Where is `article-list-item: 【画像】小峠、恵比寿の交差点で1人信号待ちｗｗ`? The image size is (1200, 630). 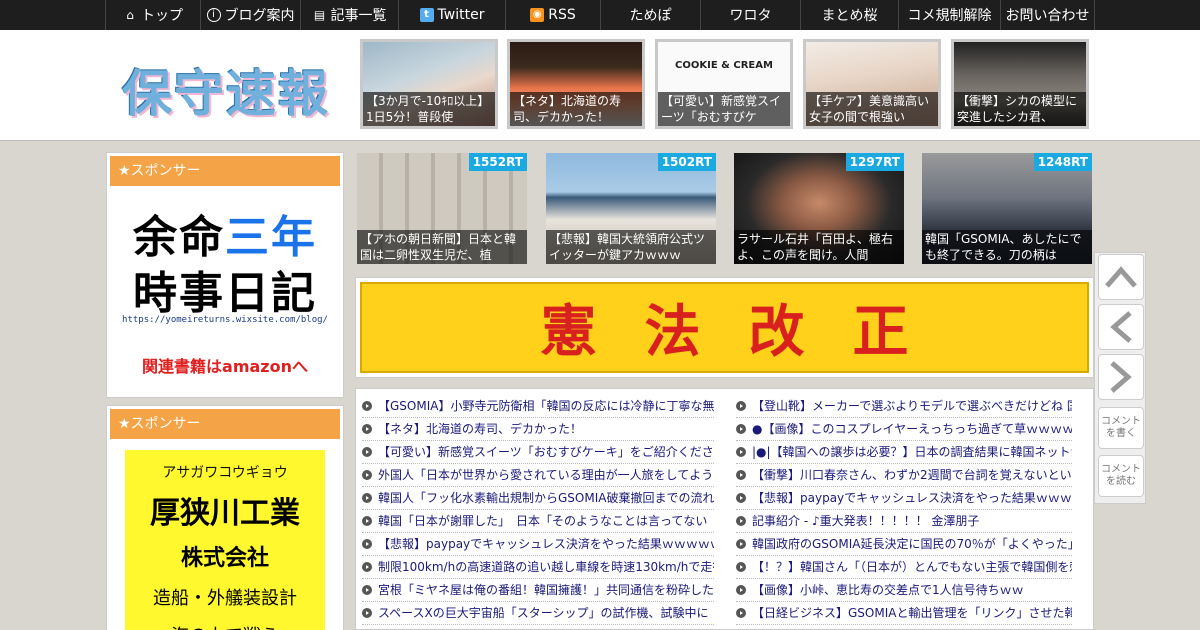
article-list-item: 【画像】小峠、恵比寿の交差点で1人信号待ちｗｗ is located at coordinates (904, 590).